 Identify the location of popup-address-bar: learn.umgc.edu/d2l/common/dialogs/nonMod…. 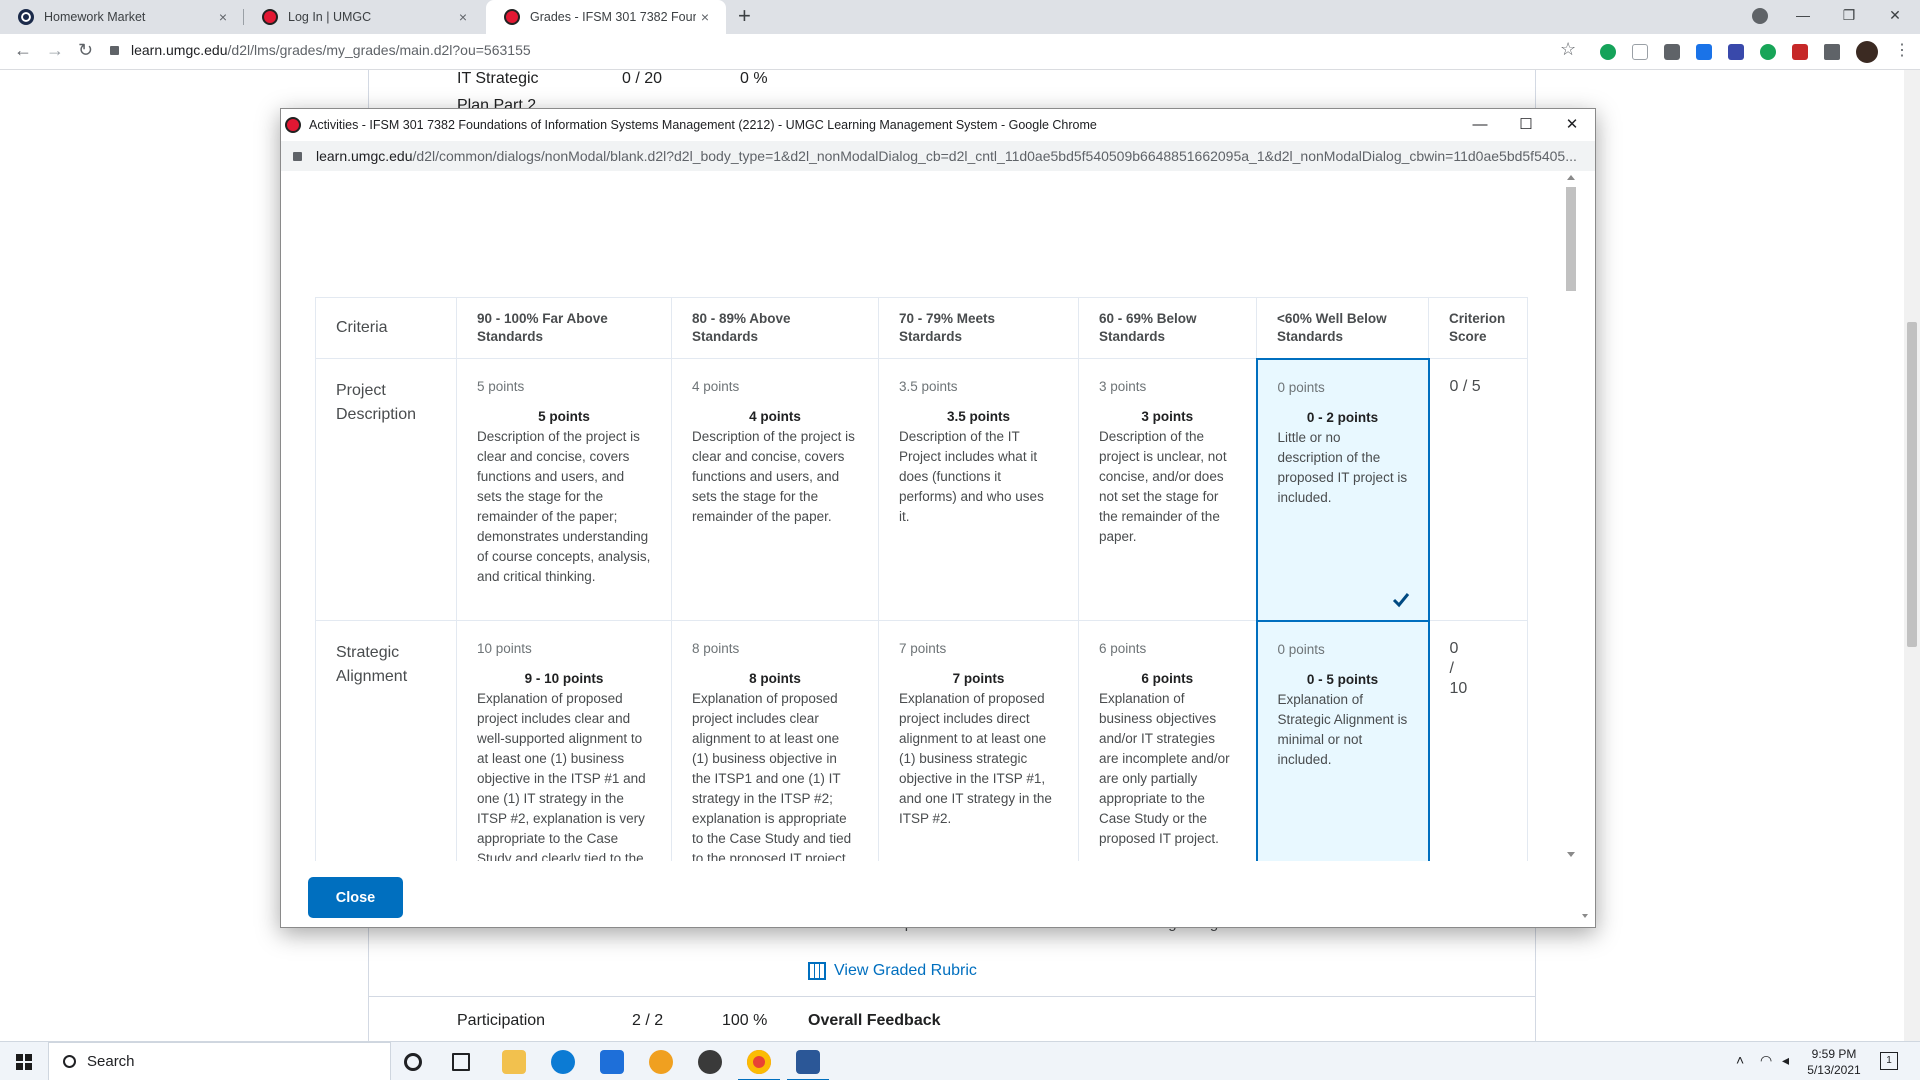
(938, 156).